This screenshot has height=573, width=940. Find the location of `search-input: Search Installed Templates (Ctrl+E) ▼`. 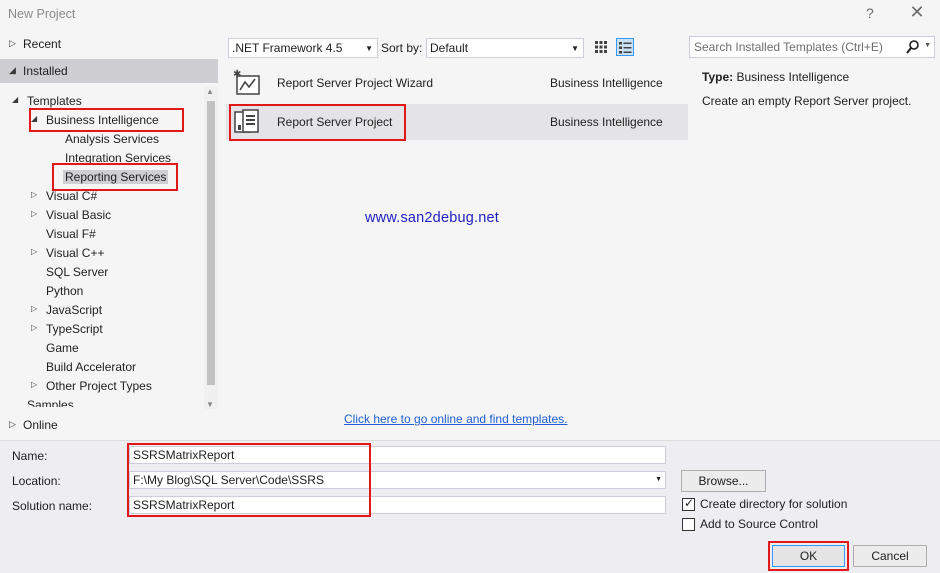

search-input: Search Installed Templates (Ctrl+E) ▼ is located at coordinates (812, 47).